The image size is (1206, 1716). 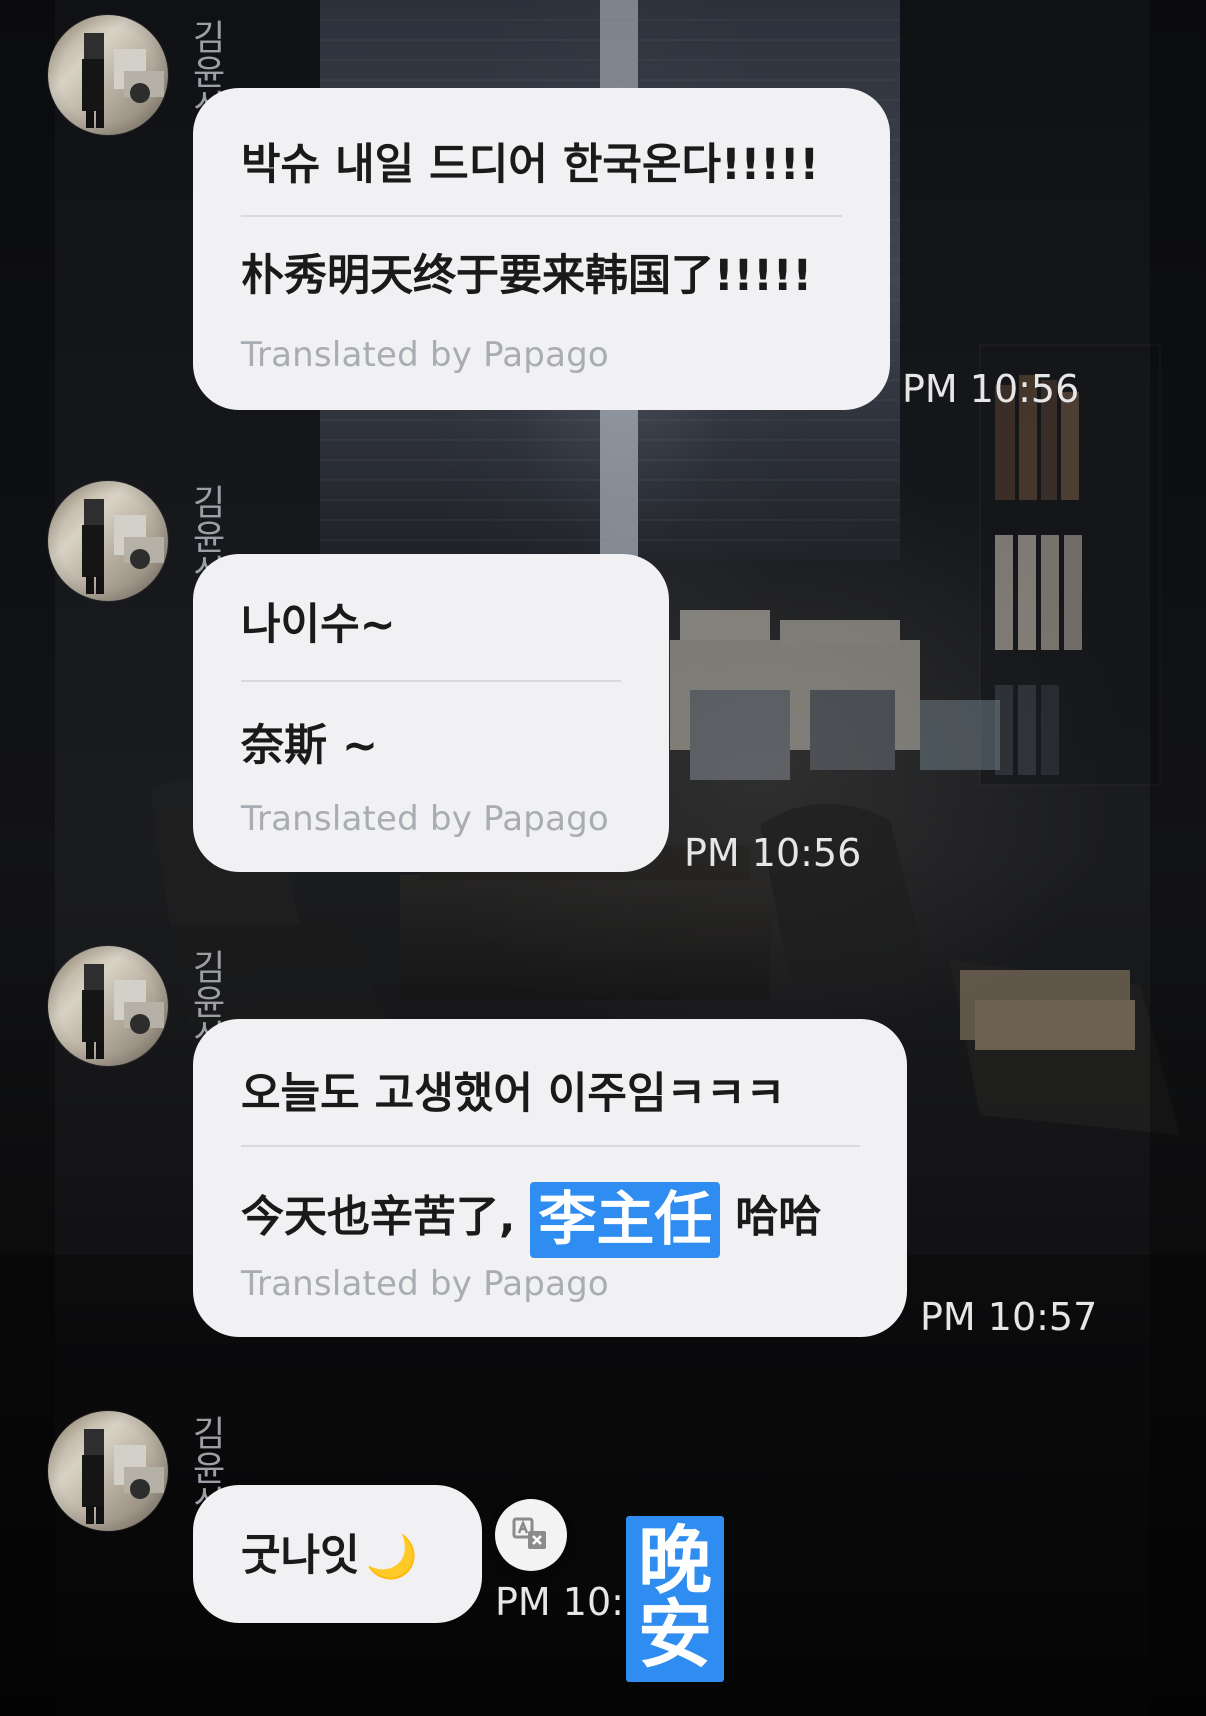 What do you see at coordinates (527, 276) in the screenshot?
I see `translated-message-text: 朴秀明天终于要来韩国了!!!!!` at bounding box center [527, 276].